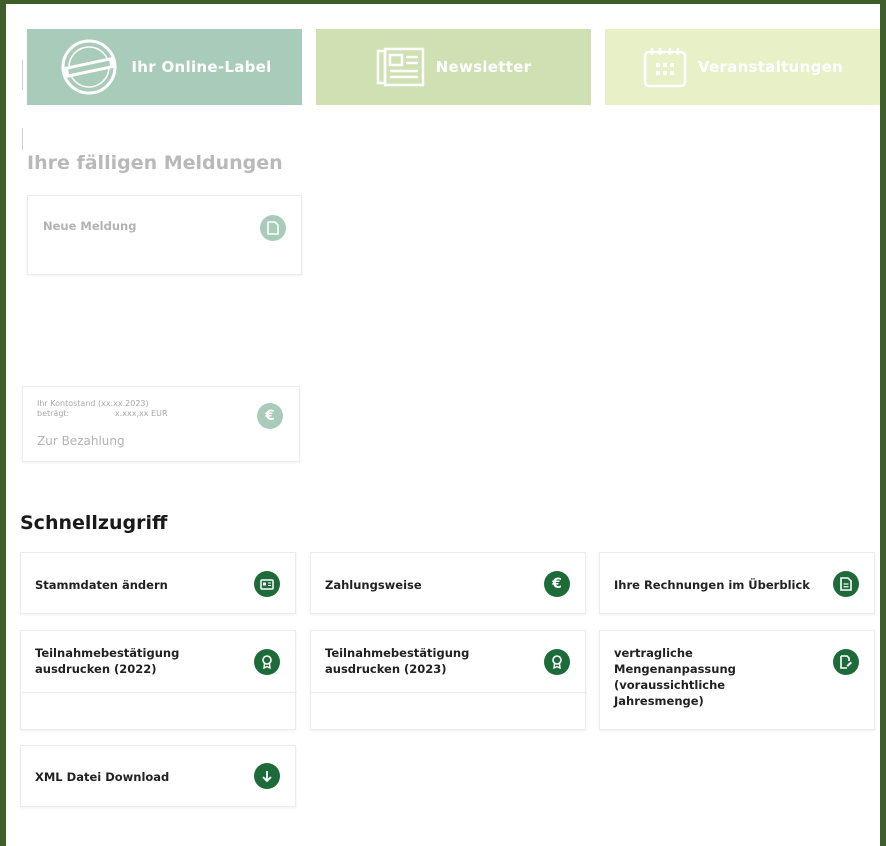 The width and height of the screenshot is (886, 846). I want to click on calendar-icon, so click(665, 68).